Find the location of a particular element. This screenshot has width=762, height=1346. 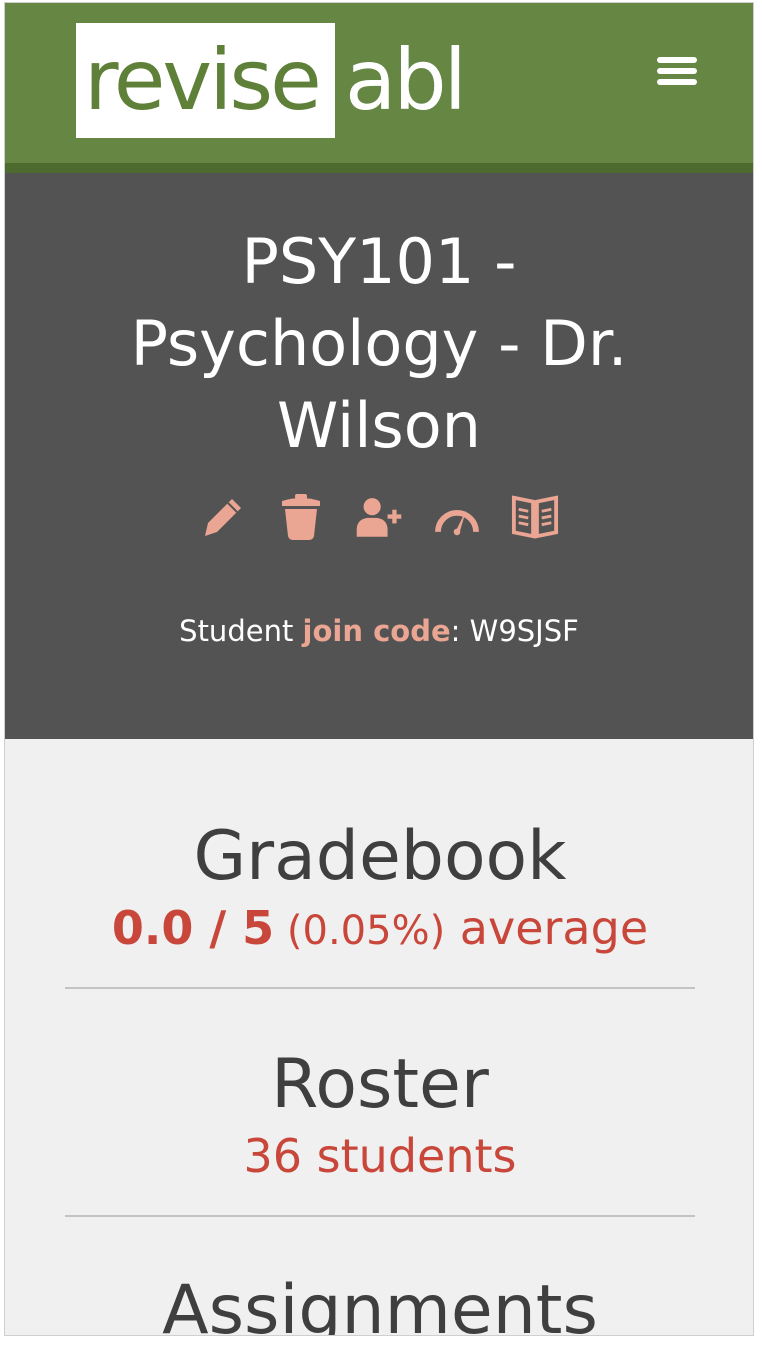

roster-section: Roster 36 students is located at coordinates (380, 1114).